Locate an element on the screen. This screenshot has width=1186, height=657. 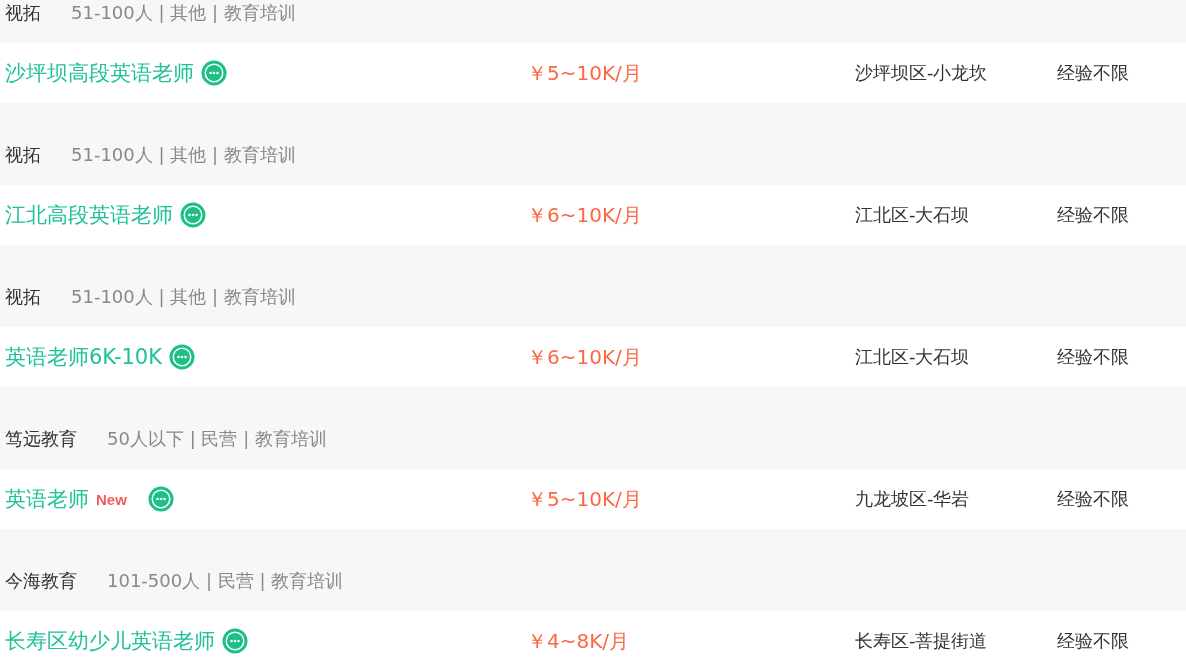
company-name: 笃远教育 is located at coordinates (41, 439).